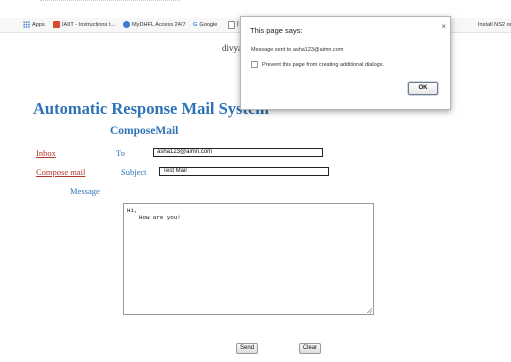  I want to click on message-label: Message, so click(85, 191).